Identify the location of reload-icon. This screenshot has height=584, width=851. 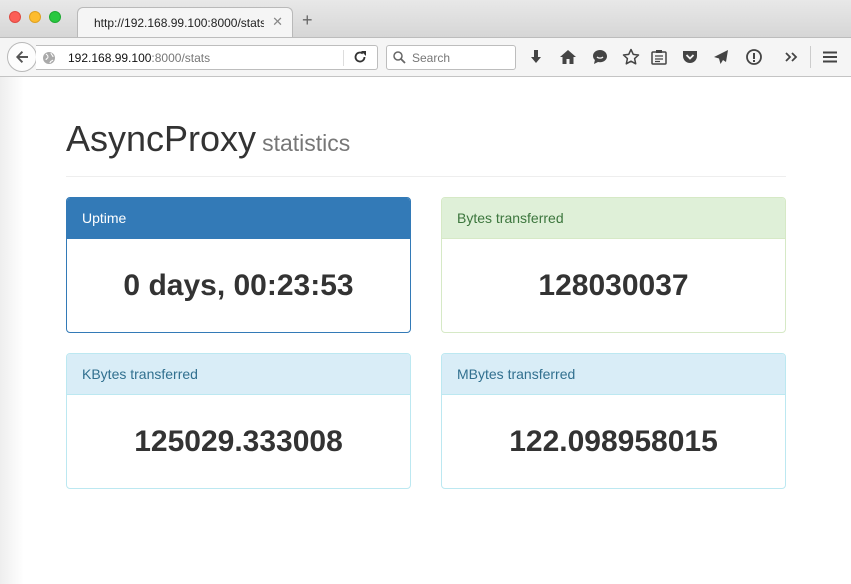
(360, 57).